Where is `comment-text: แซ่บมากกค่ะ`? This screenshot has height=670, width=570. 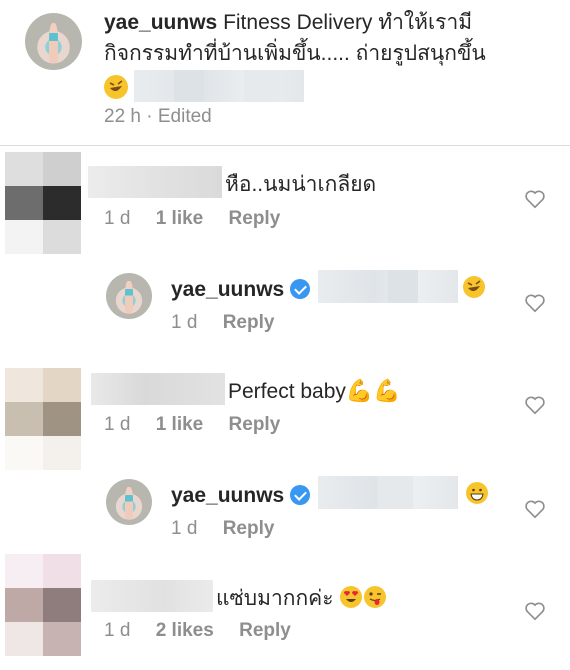 comment-text: แซ่บมากกค่ะ is located at coordinates (275, 598).